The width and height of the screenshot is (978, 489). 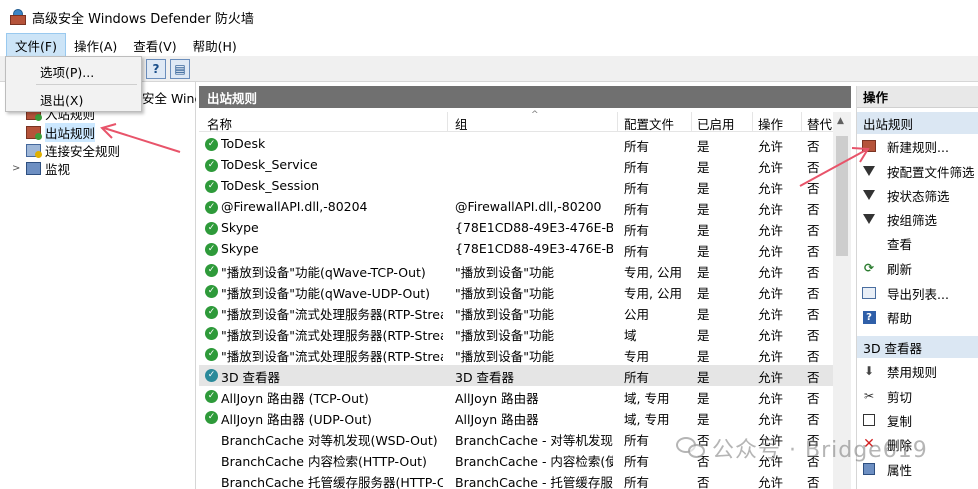 I want to click on copy-icon, so click(x=869, y=420).